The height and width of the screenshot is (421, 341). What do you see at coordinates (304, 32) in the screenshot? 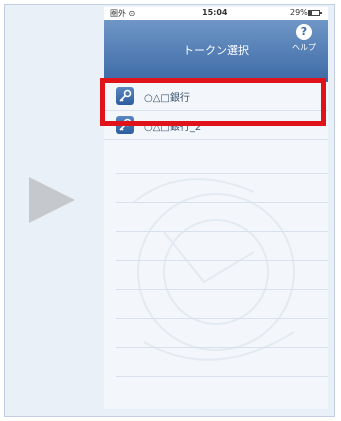
I see `help-icon: ?` at bounding box center [304, 32].